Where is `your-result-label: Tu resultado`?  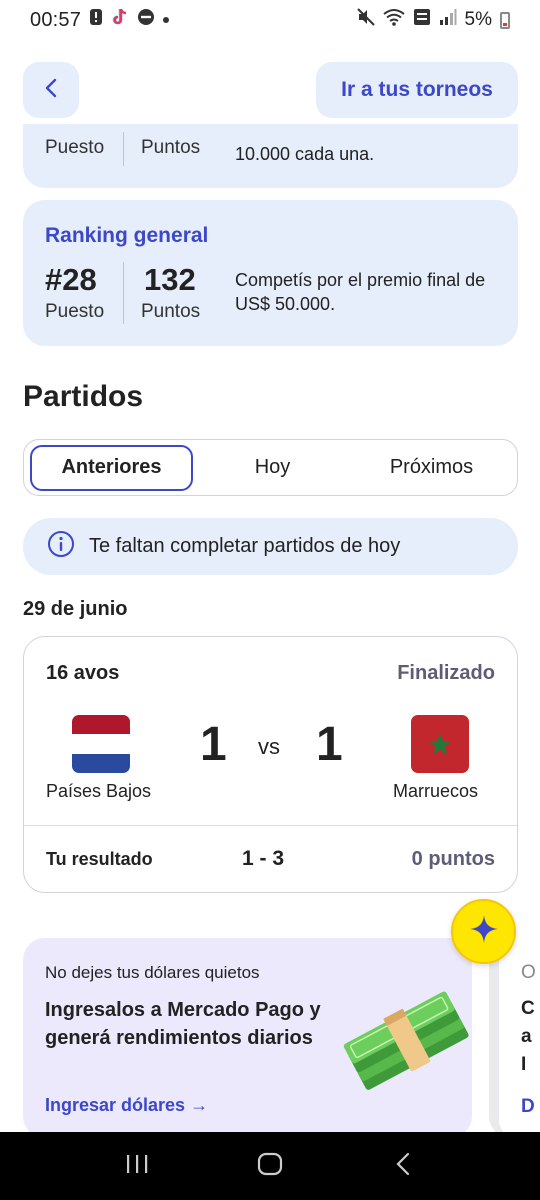
your-result-label: Tu resultado is located at coordinates (99, 859).